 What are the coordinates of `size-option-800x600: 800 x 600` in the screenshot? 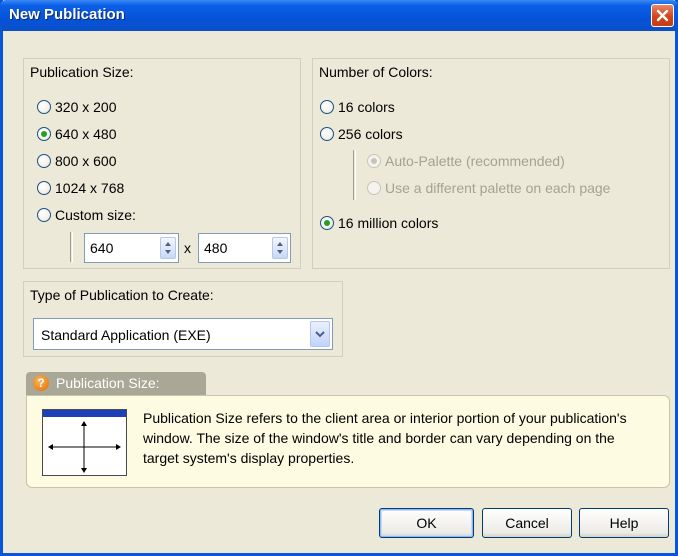 It's located at (77, 161).